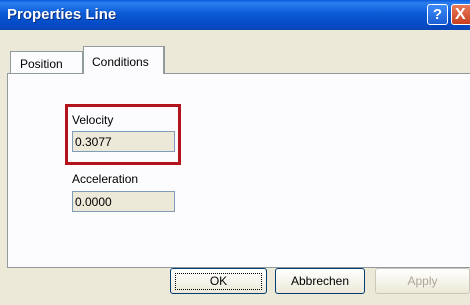 The image size is (470, 305). I want to click on close-button: X, so click(460, 14).